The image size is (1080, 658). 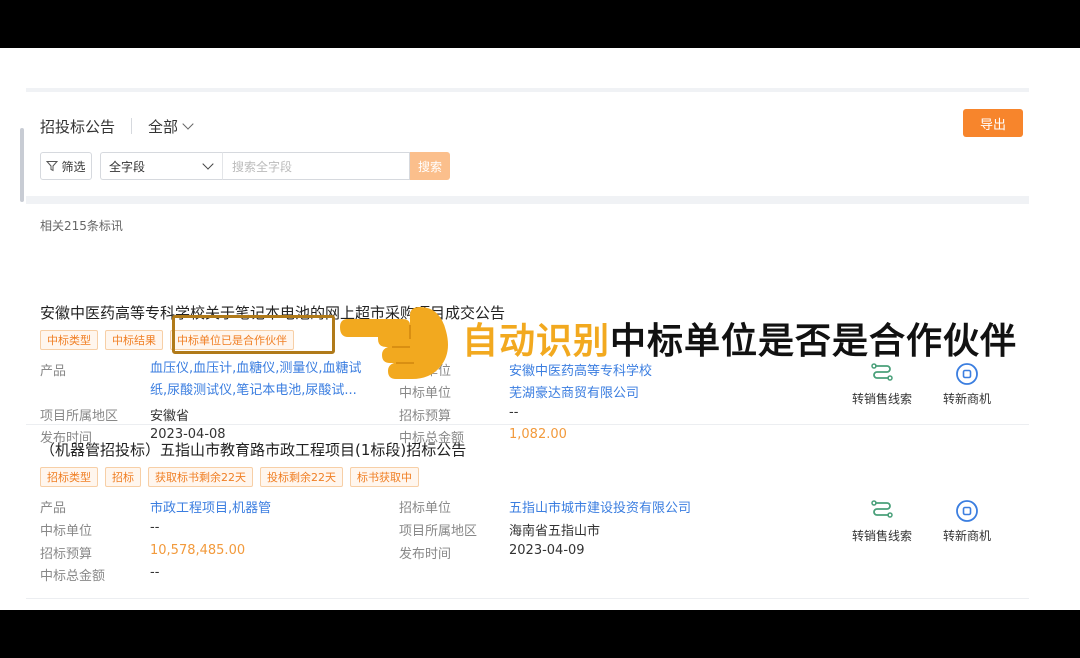 I want to click on tag: 获取标书剩余22天, so click(x=200, y=477).